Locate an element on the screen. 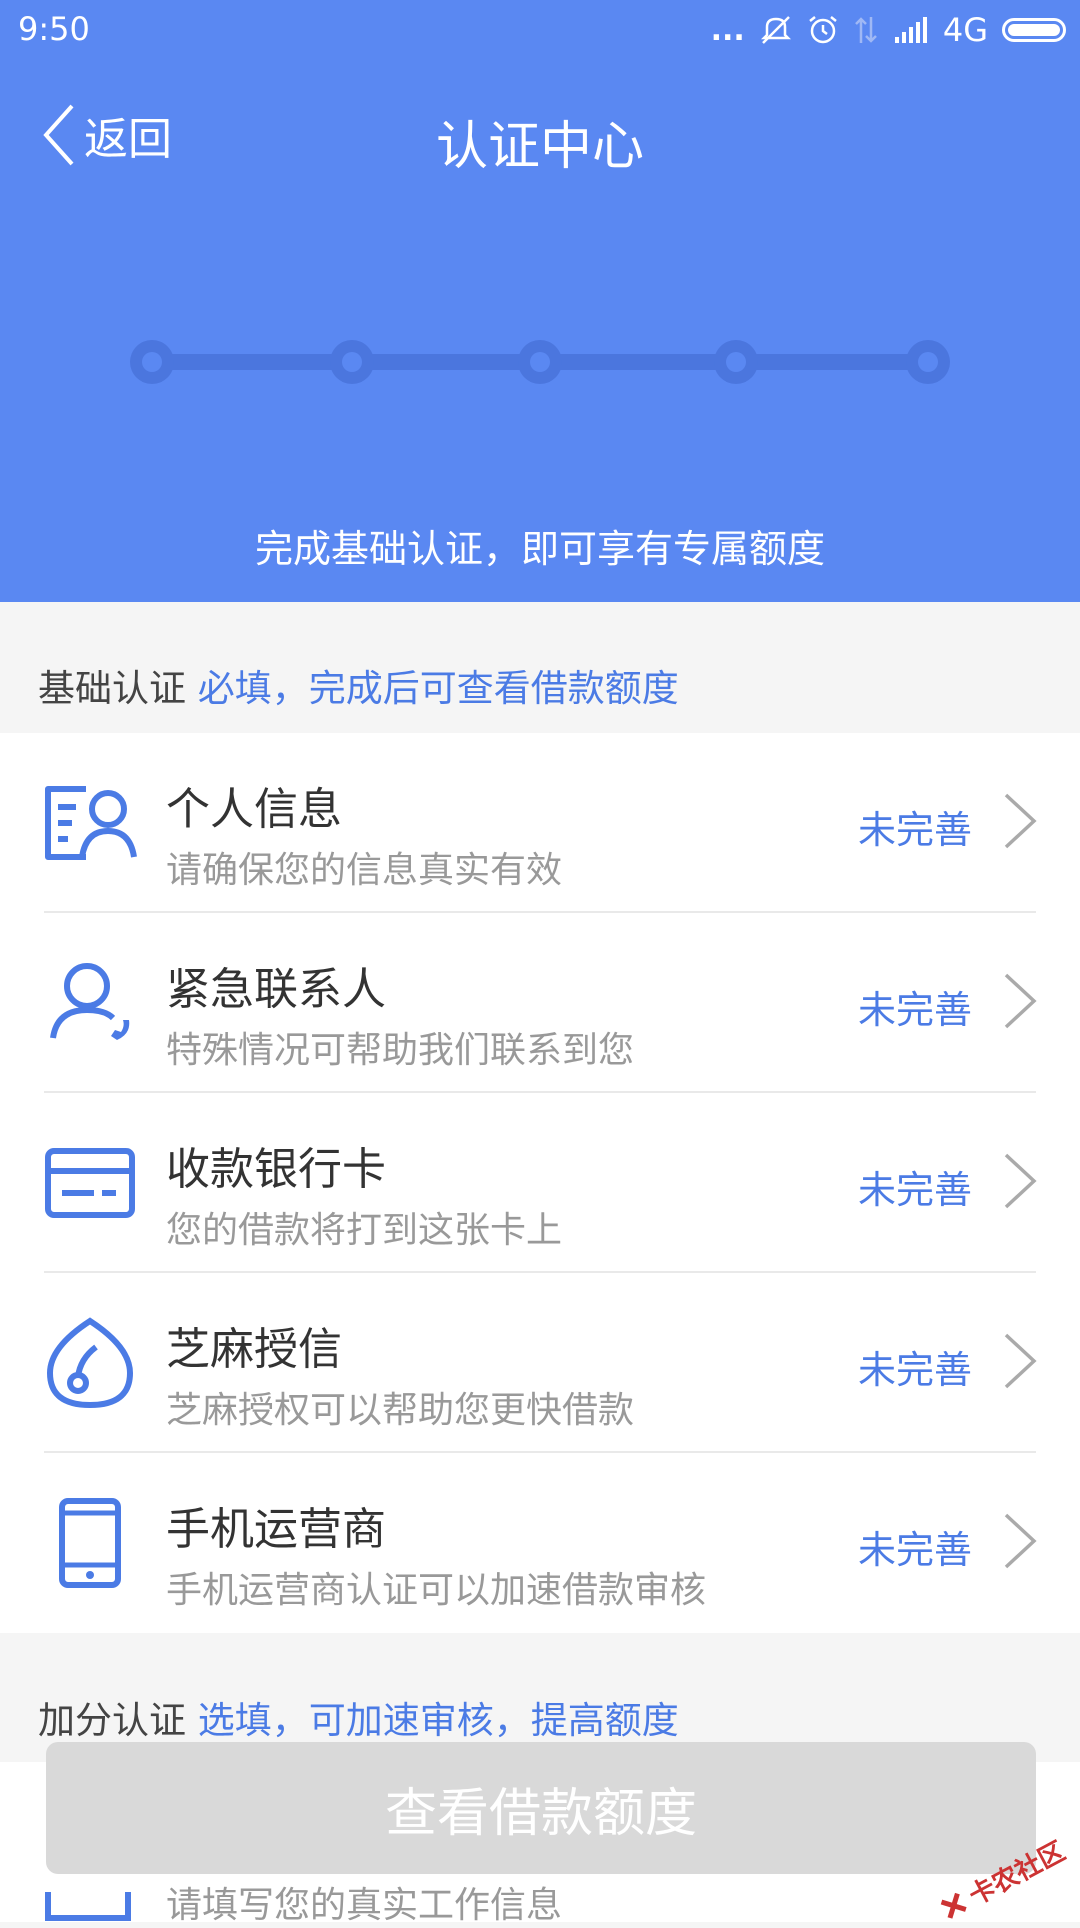 This screenshot has width=1080, height=1928. sesame-credit-icon is located at coordinates (90, 1363).